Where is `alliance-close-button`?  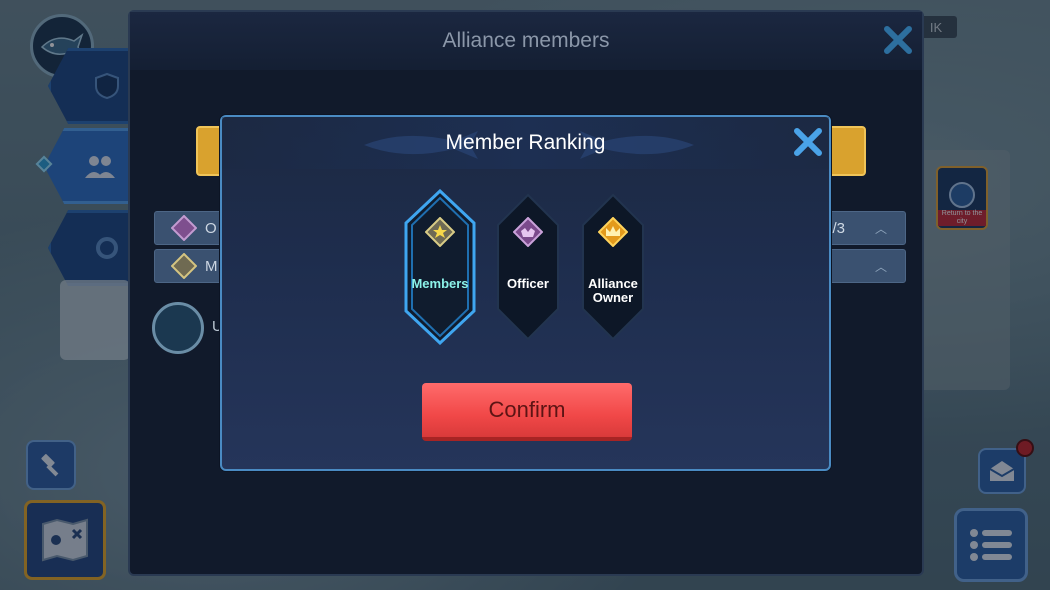 alliance-close-button is located at coordinates (898, 40).